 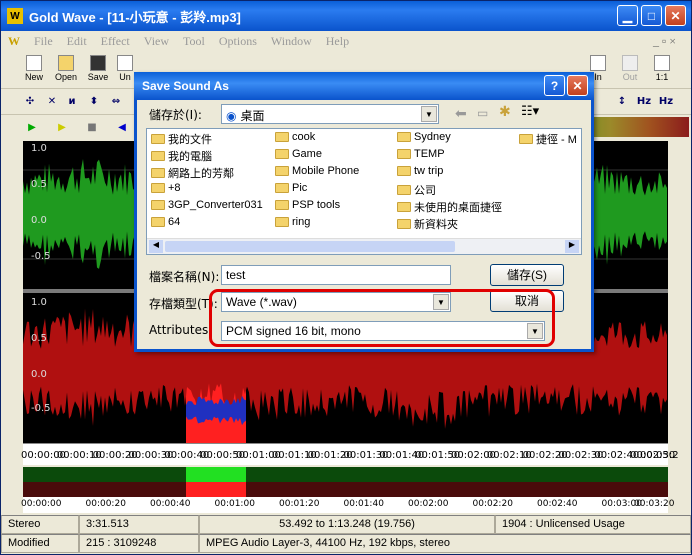 I want to click on play-icon: ▶, so click(x=32, y=128).